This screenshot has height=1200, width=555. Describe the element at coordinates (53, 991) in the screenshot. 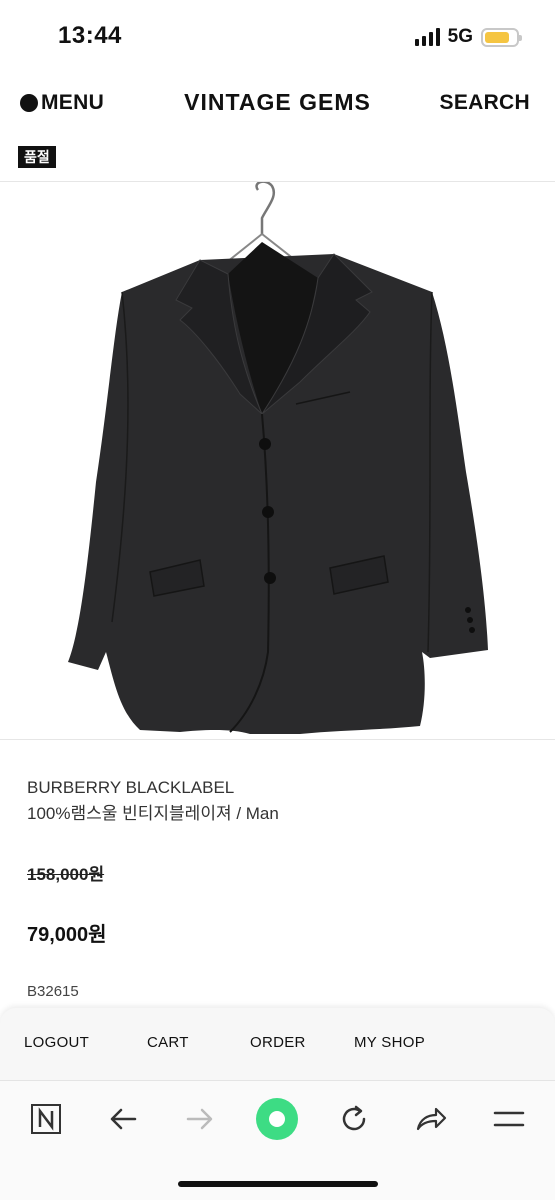

I see `product-sku: B32615` at that location.